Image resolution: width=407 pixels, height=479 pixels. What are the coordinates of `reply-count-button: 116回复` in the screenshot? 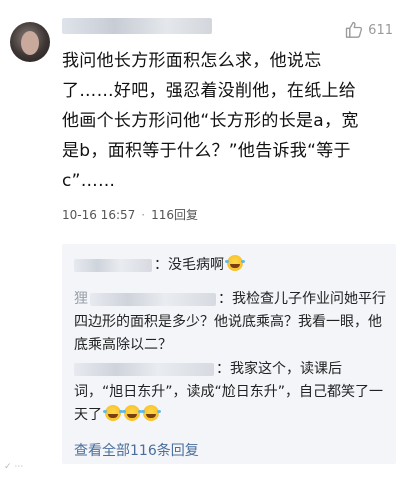 It's located at (174, 214).